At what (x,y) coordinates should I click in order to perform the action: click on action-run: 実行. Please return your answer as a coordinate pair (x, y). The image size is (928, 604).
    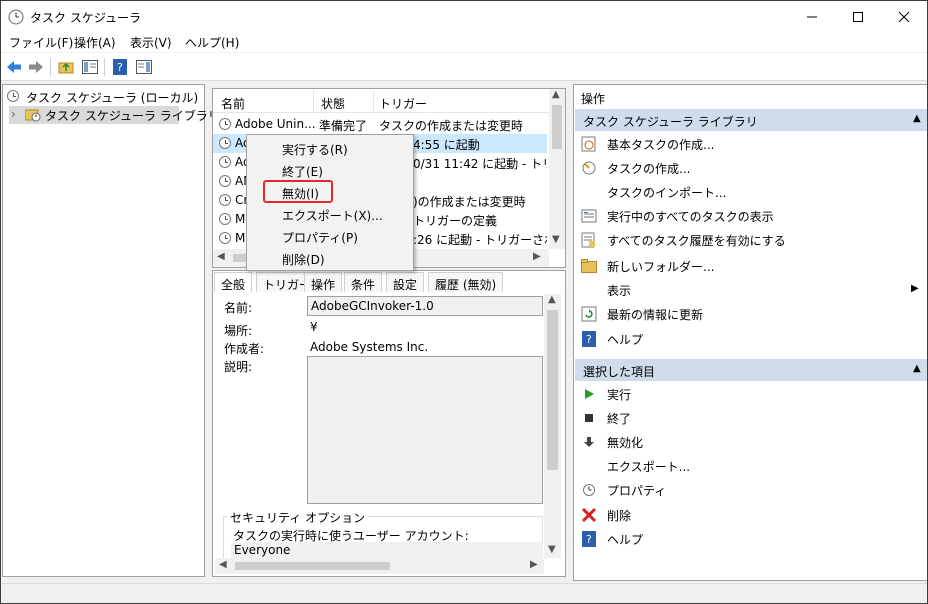
    Looking at the image, I should click on (749, 394).